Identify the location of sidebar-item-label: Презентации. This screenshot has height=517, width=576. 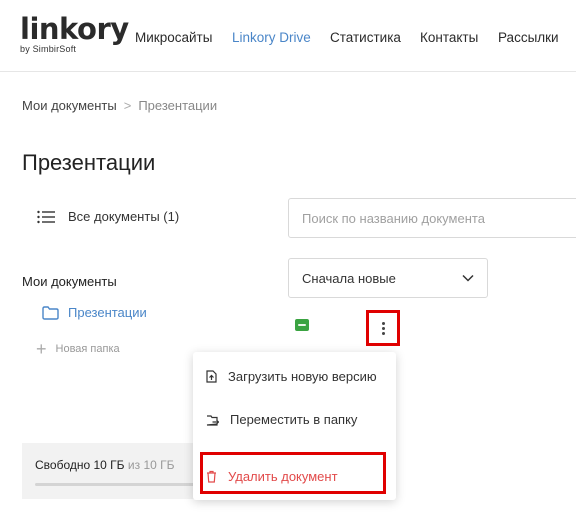
(107, 312).